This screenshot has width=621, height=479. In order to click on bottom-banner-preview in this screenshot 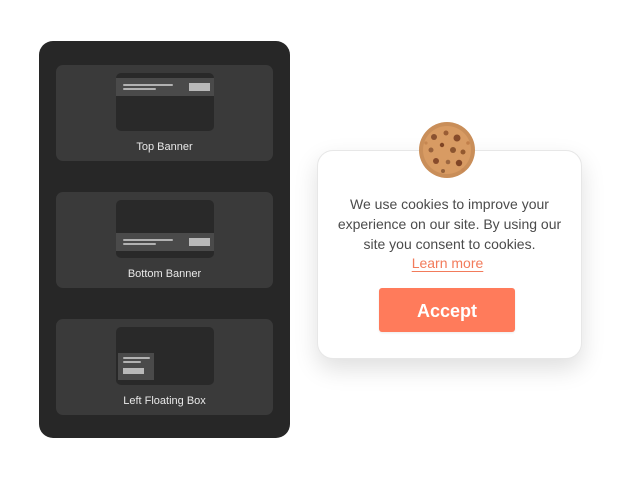, I will do `click(165, 229)`.